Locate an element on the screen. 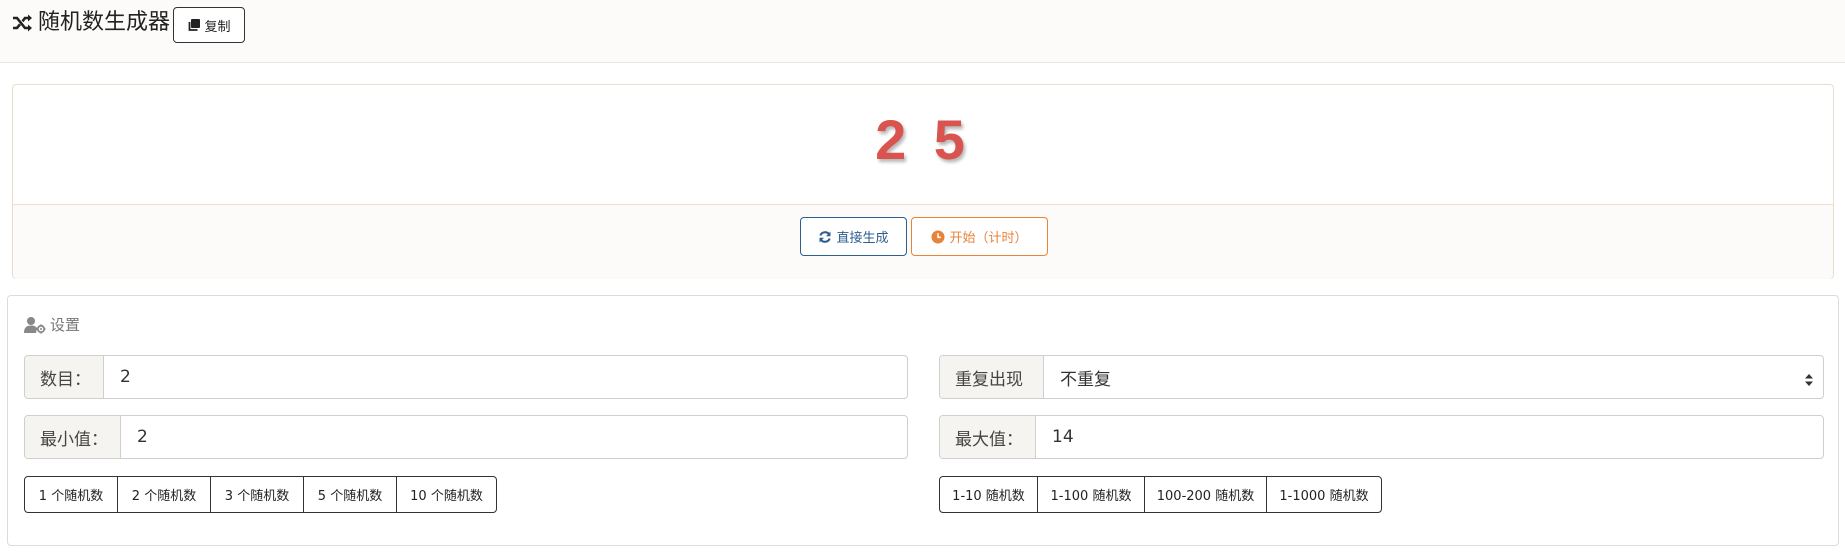  count-input: 2 is located at coordinates (505, 377).